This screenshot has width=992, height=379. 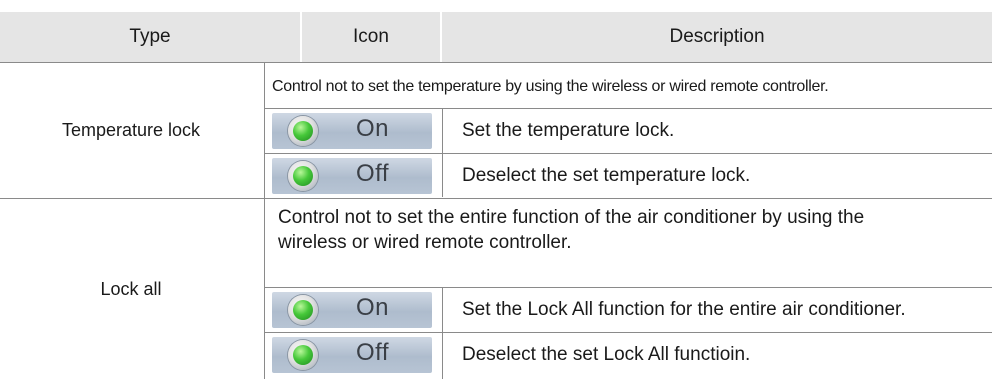 What do you see at coordinates (568, 130) in the screenshot?
I see `temperature-lock-on-description: Set the temperature lock.` at bounding box center [568, 130].